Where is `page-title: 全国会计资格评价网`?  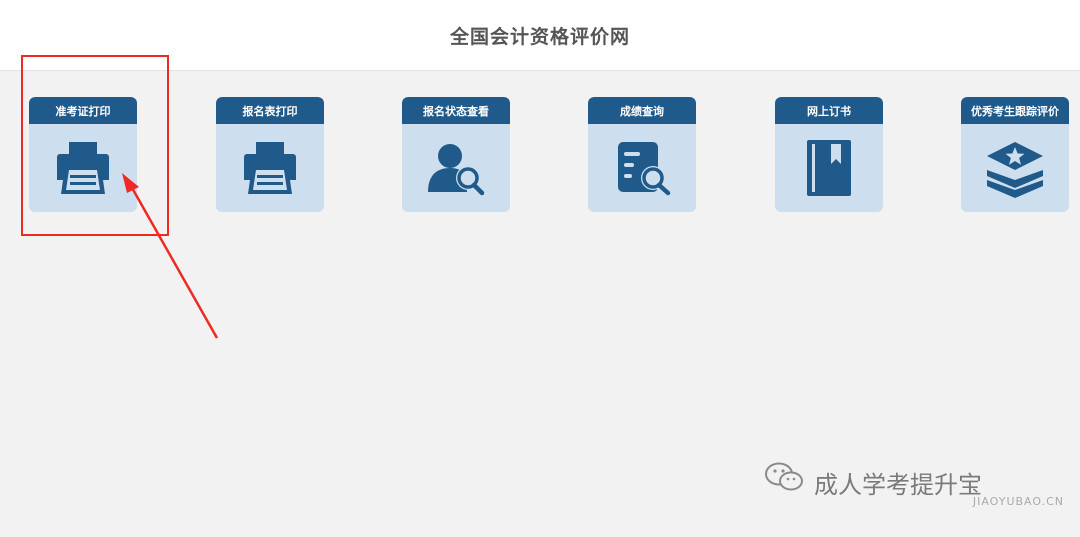 page-title: 全国会计资格评价网 is located at coordinates (539, 36).